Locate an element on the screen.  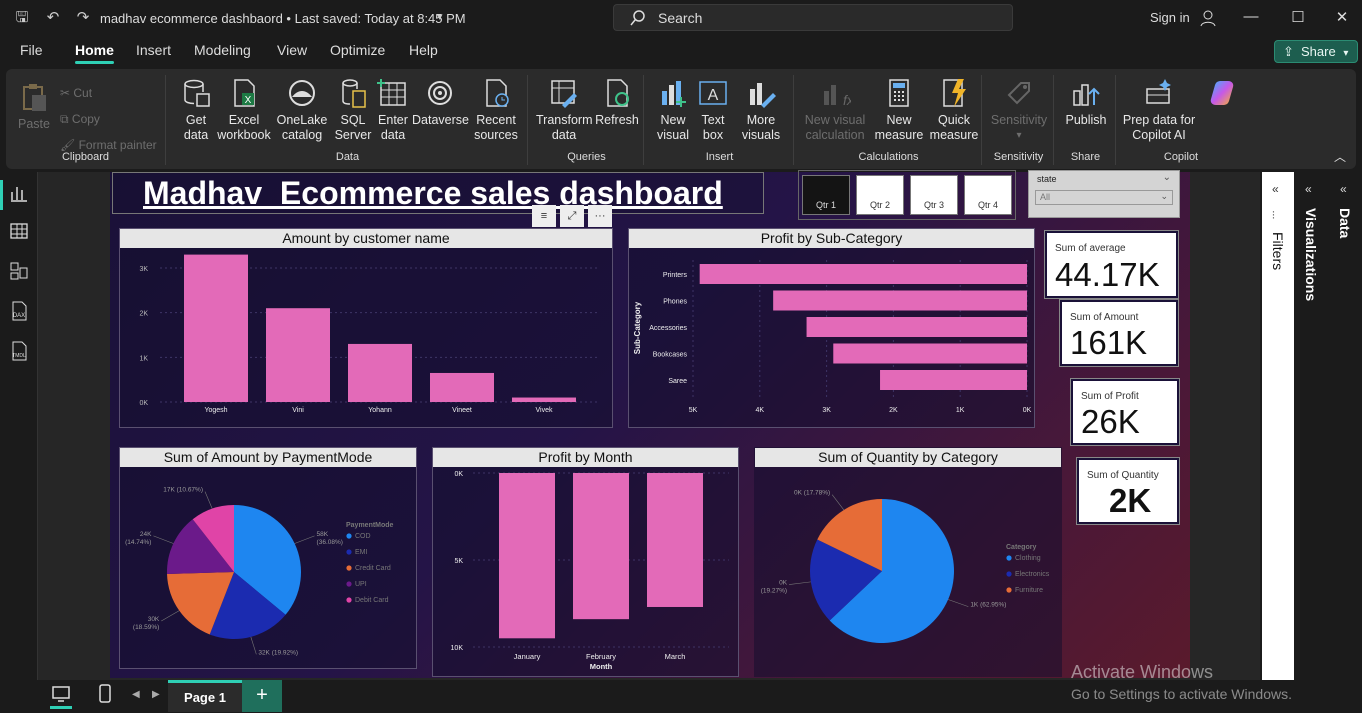
expand-visualizations-icon: « is located at coordinates (1308, 189).